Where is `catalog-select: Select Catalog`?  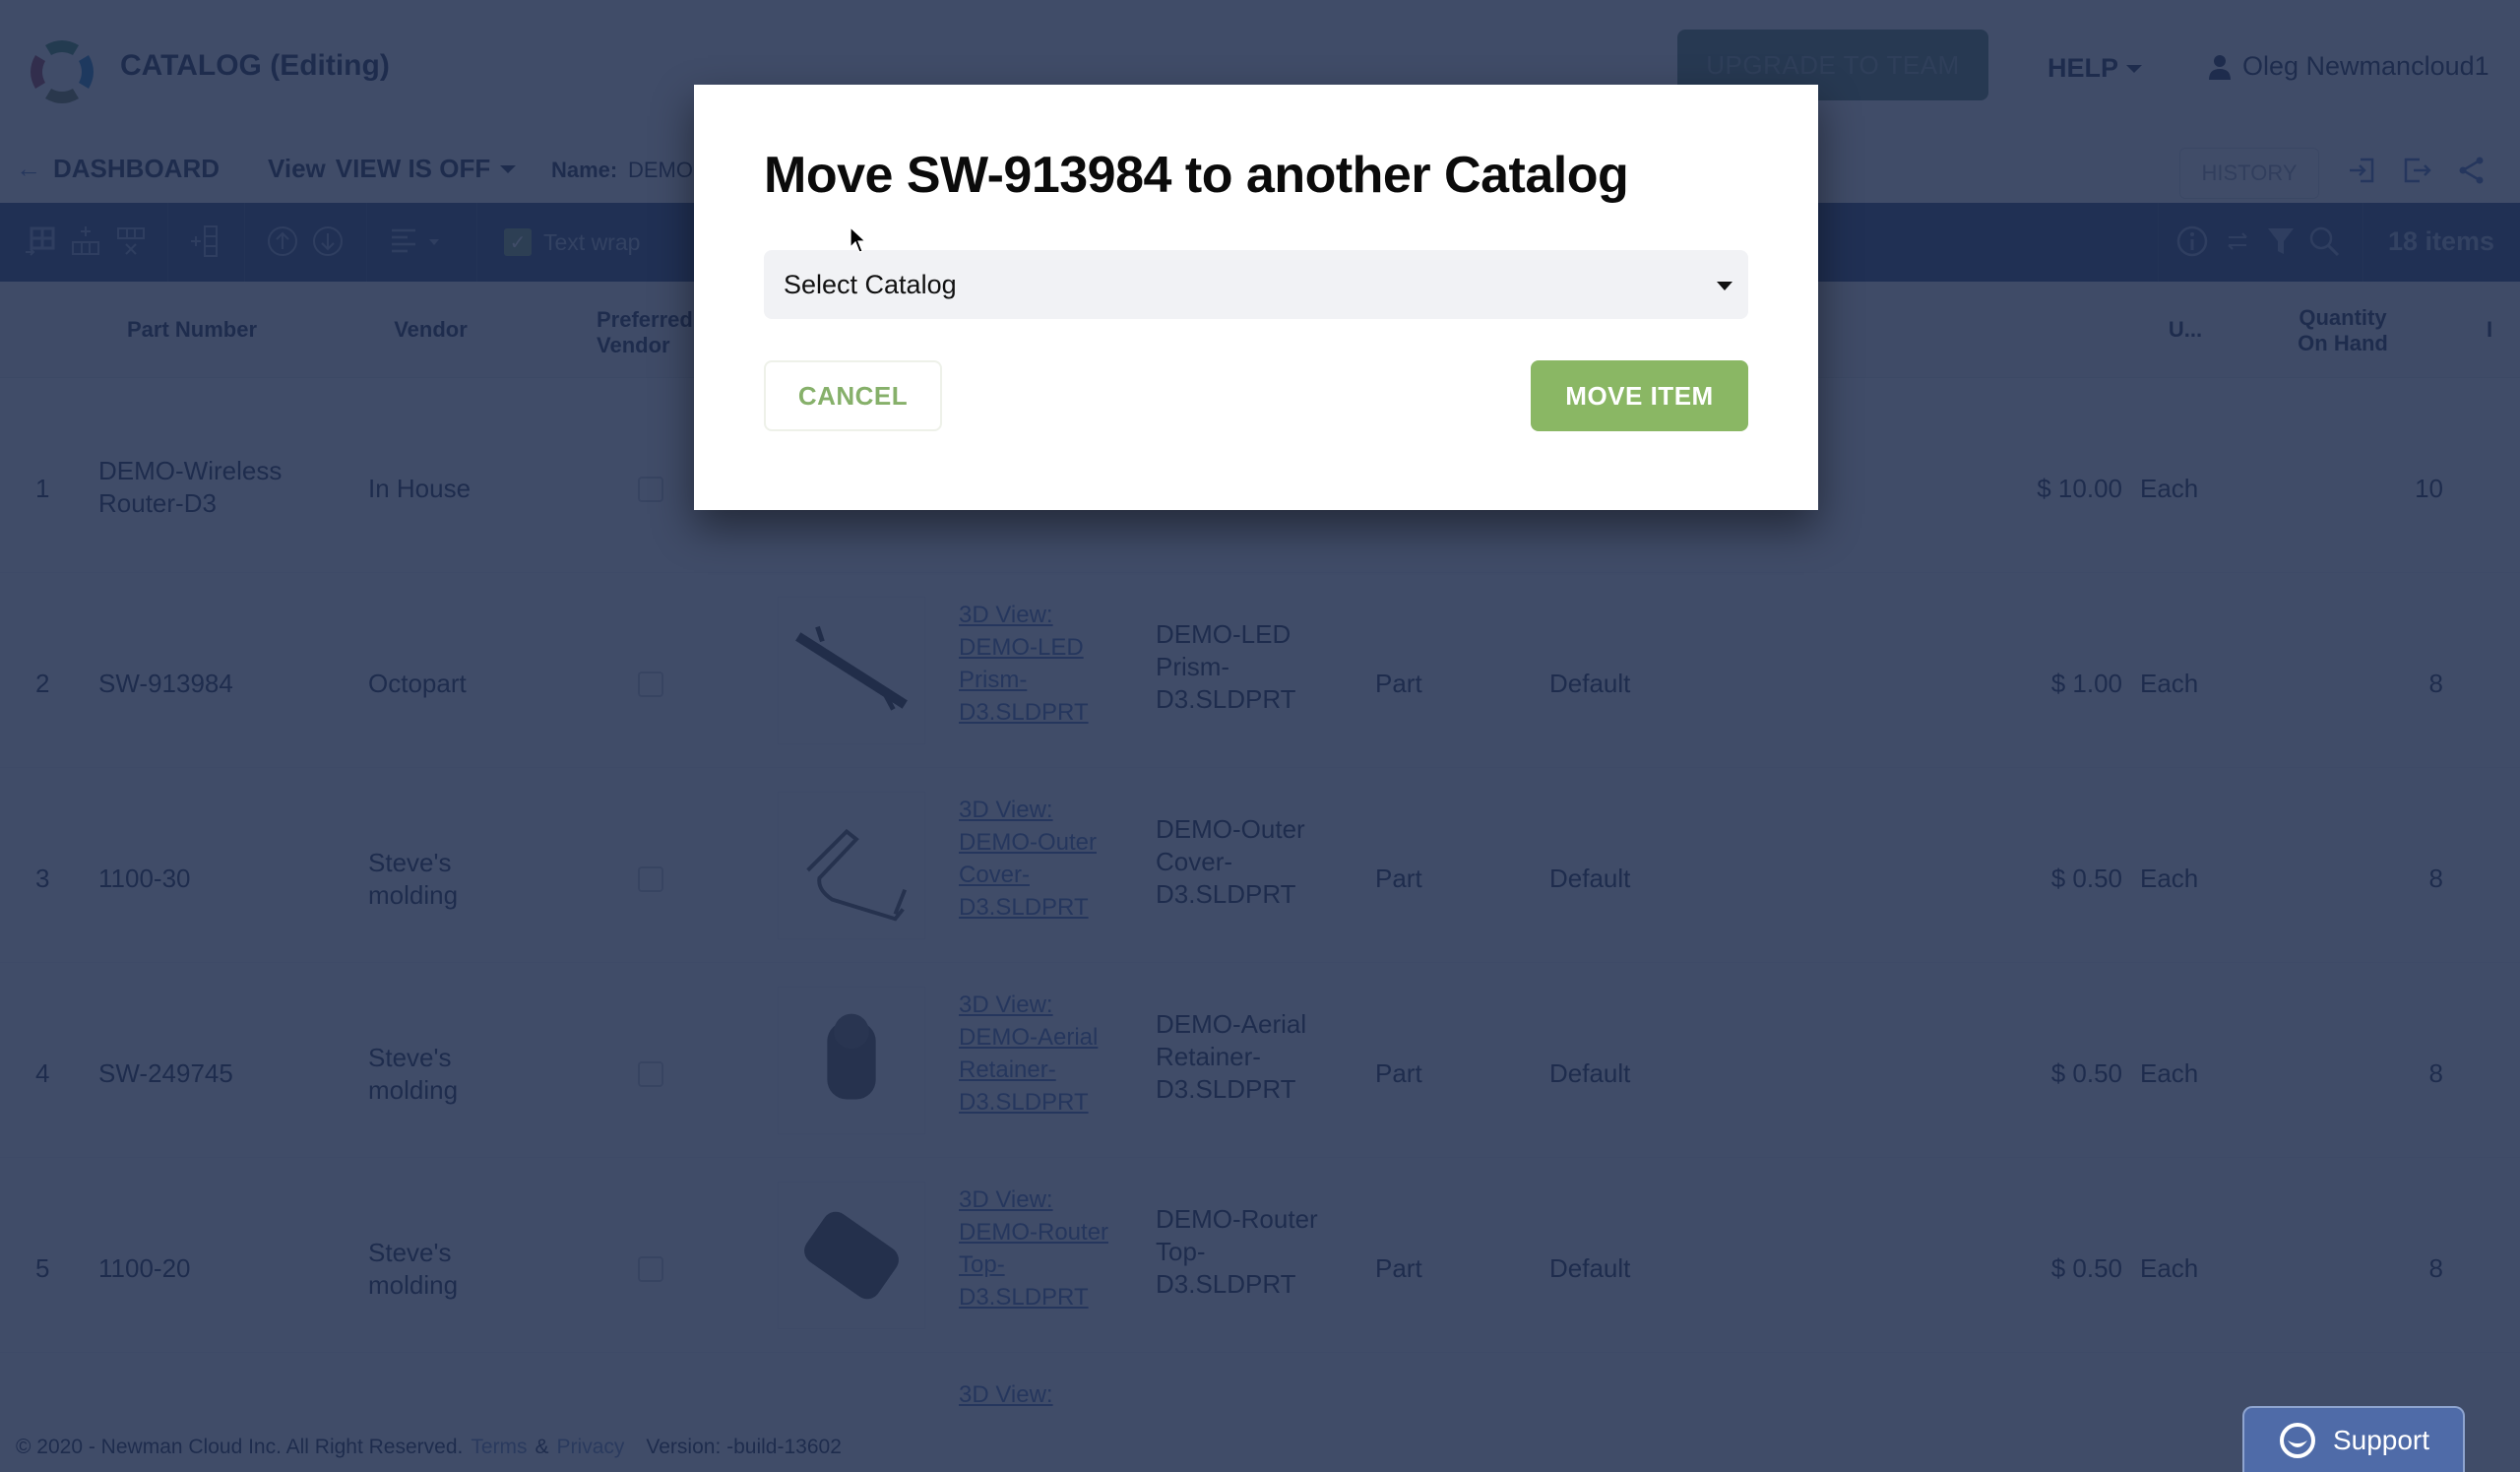 catalog-select: Select Catalog is located at coordinates (1256, 284).